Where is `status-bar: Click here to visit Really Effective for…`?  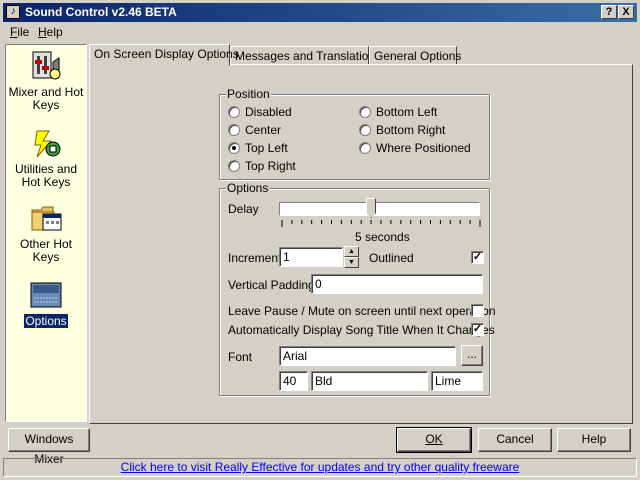
status-bar: Click here to visit Really Effective for… is located at coordinates (320, 467).